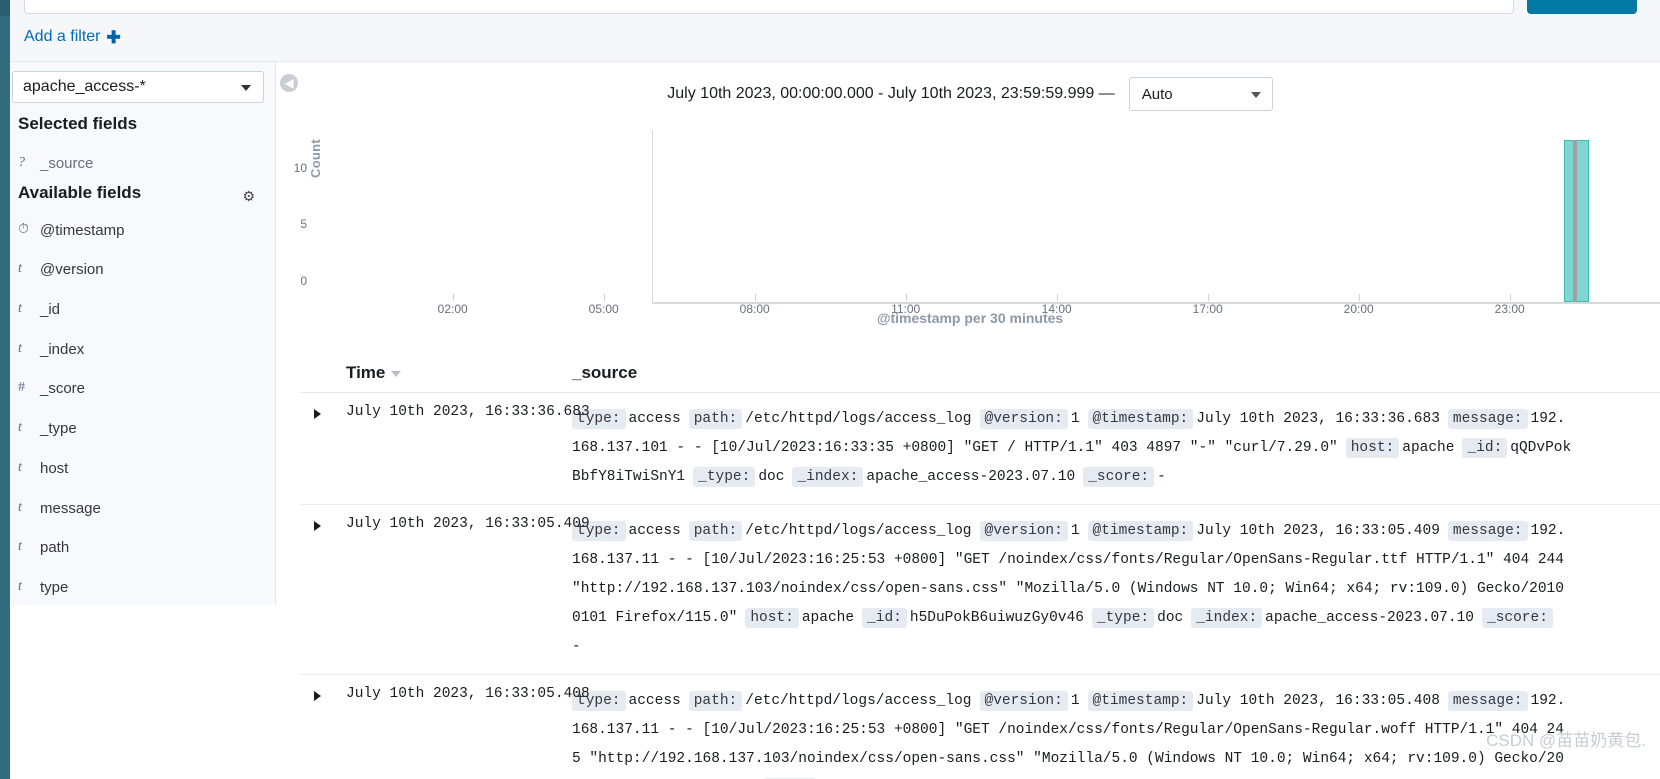 The image size is (1660, 779). Describe the element at coordinates (289, 83) in the screenshot. I see `chevron-left-icon: ◀` at that location.